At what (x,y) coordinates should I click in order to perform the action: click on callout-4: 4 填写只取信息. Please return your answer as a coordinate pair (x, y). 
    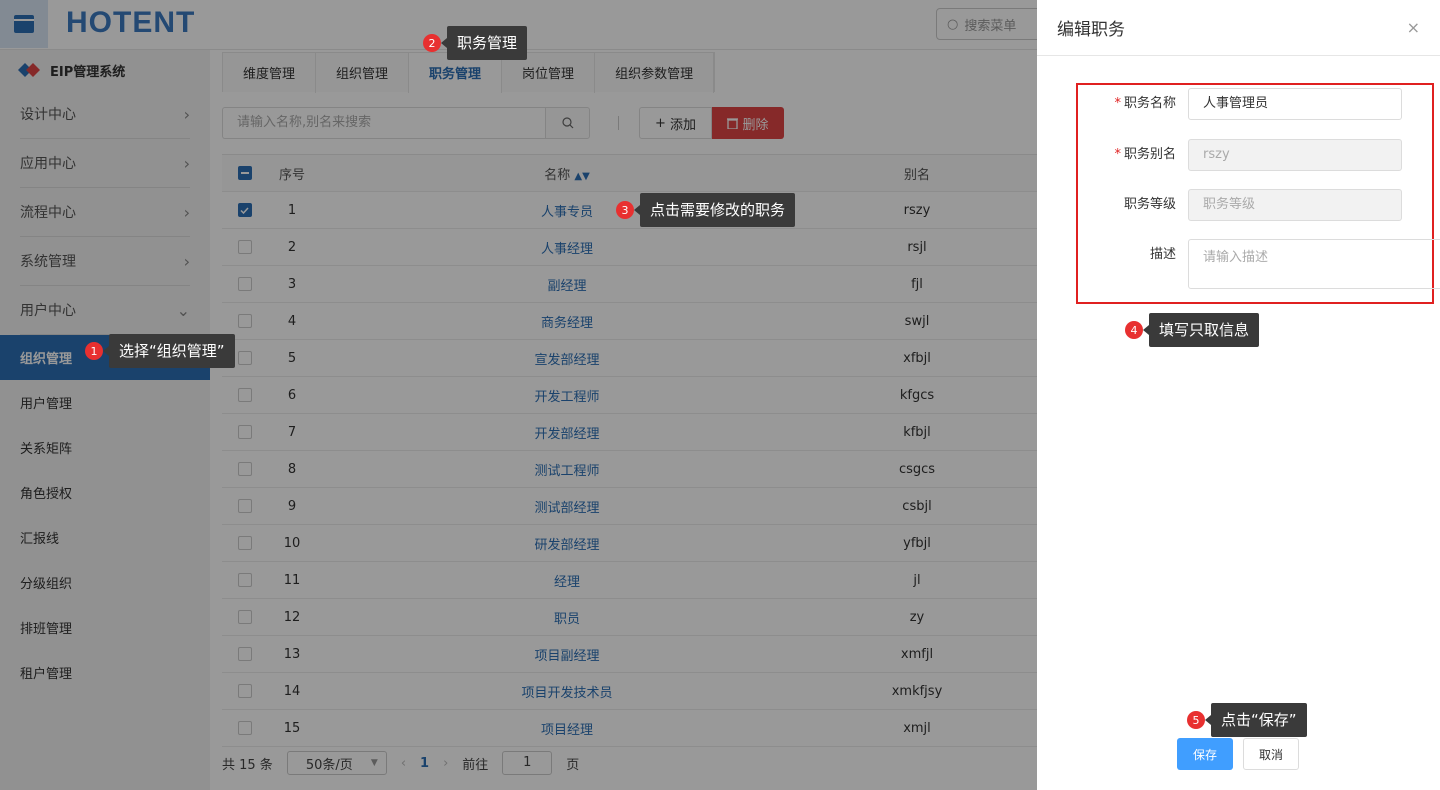
    Looking at the image, I should click on (1192, 330).